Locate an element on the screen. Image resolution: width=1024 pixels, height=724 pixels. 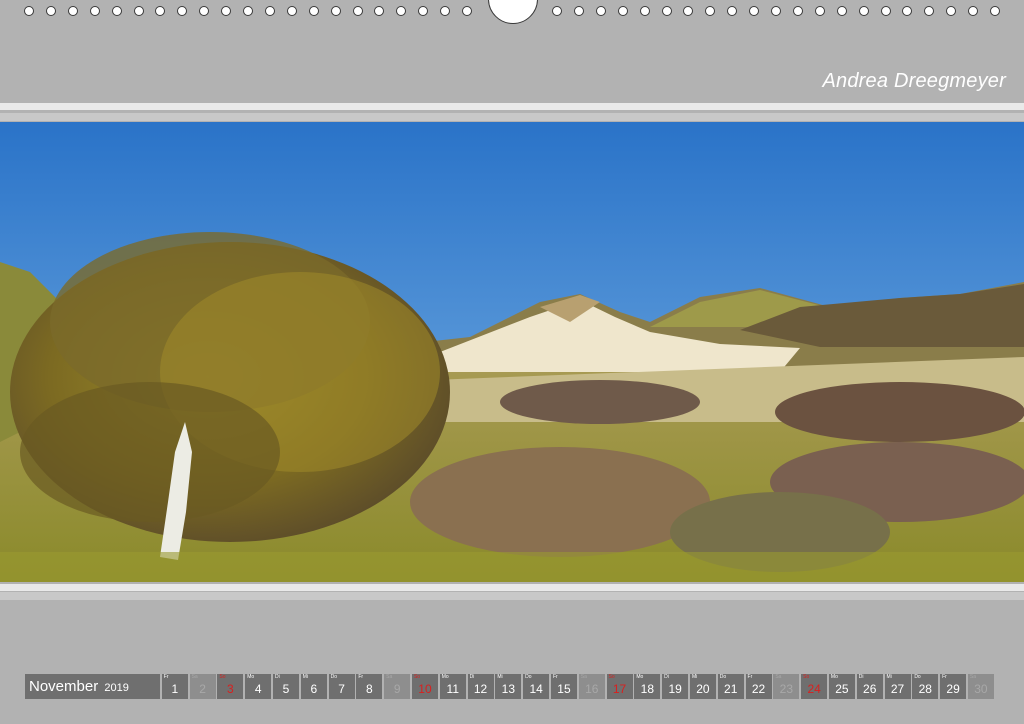
day-number: 4 is located at coordinates (258, 689).